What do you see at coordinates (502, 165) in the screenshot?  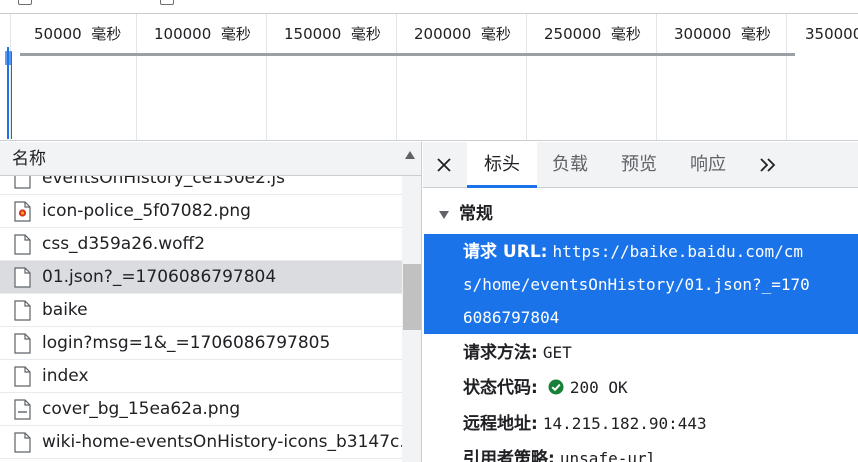 I see `tab-headers: 标头` at bounding box center [502, 165].